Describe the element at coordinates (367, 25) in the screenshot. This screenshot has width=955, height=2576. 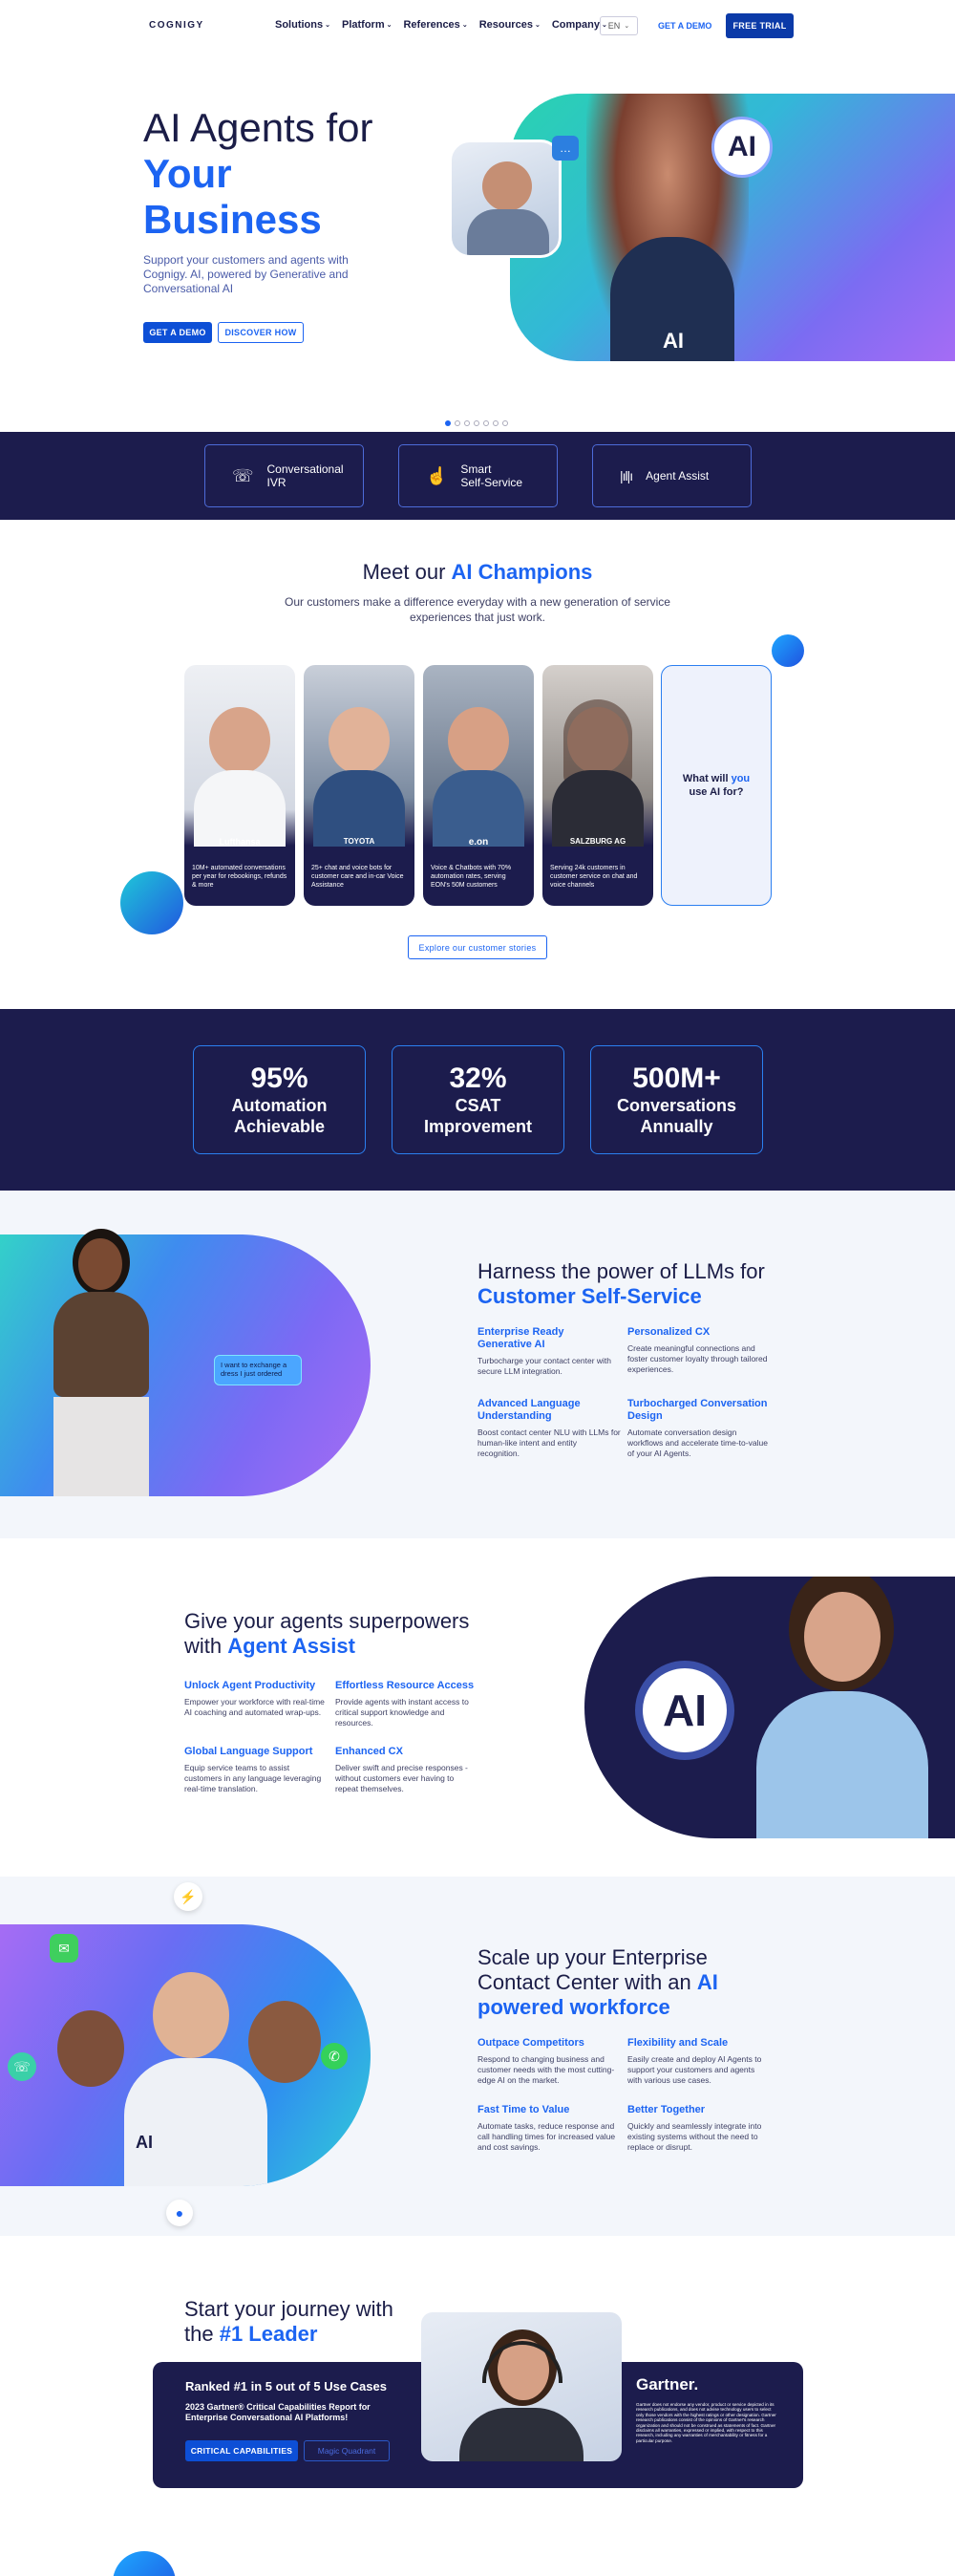
I see `nav-platform: Platform ⌄` at that location.